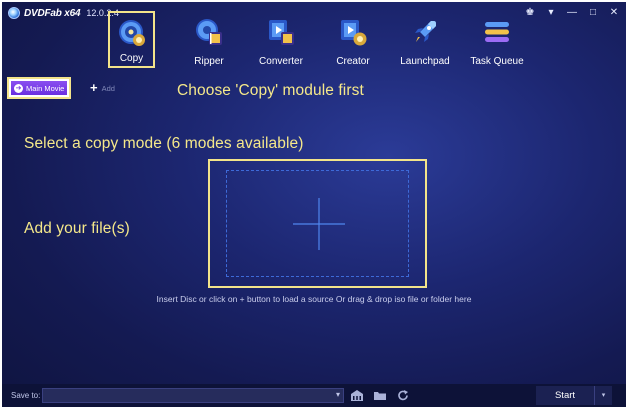 The image size is (628, 409). I want to click on disc-ripper-icon, so click(209, 32).